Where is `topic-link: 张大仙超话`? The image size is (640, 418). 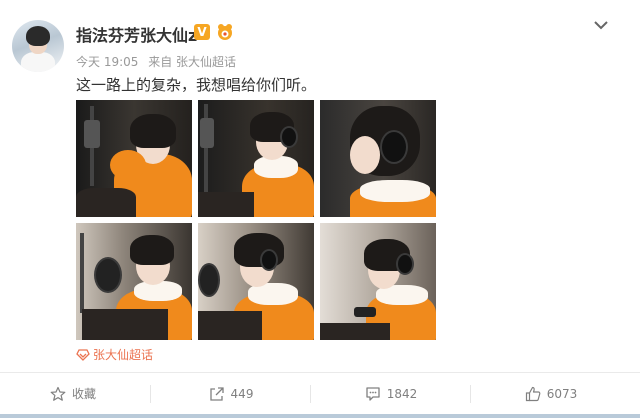
topic-link: 张大仙超话 is located at coordinates (114, 354).